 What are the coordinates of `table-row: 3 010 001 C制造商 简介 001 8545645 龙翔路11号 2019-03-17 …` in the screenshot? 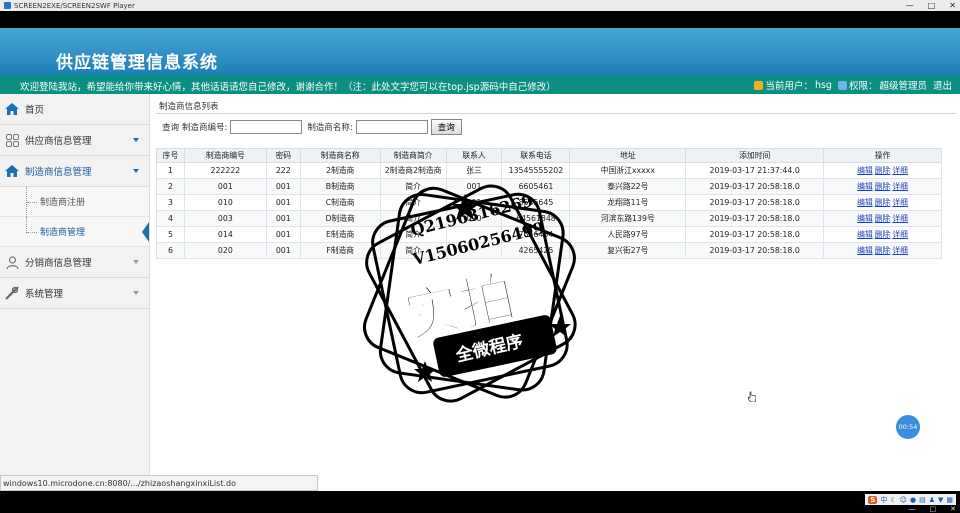 It's located at (549, 202).